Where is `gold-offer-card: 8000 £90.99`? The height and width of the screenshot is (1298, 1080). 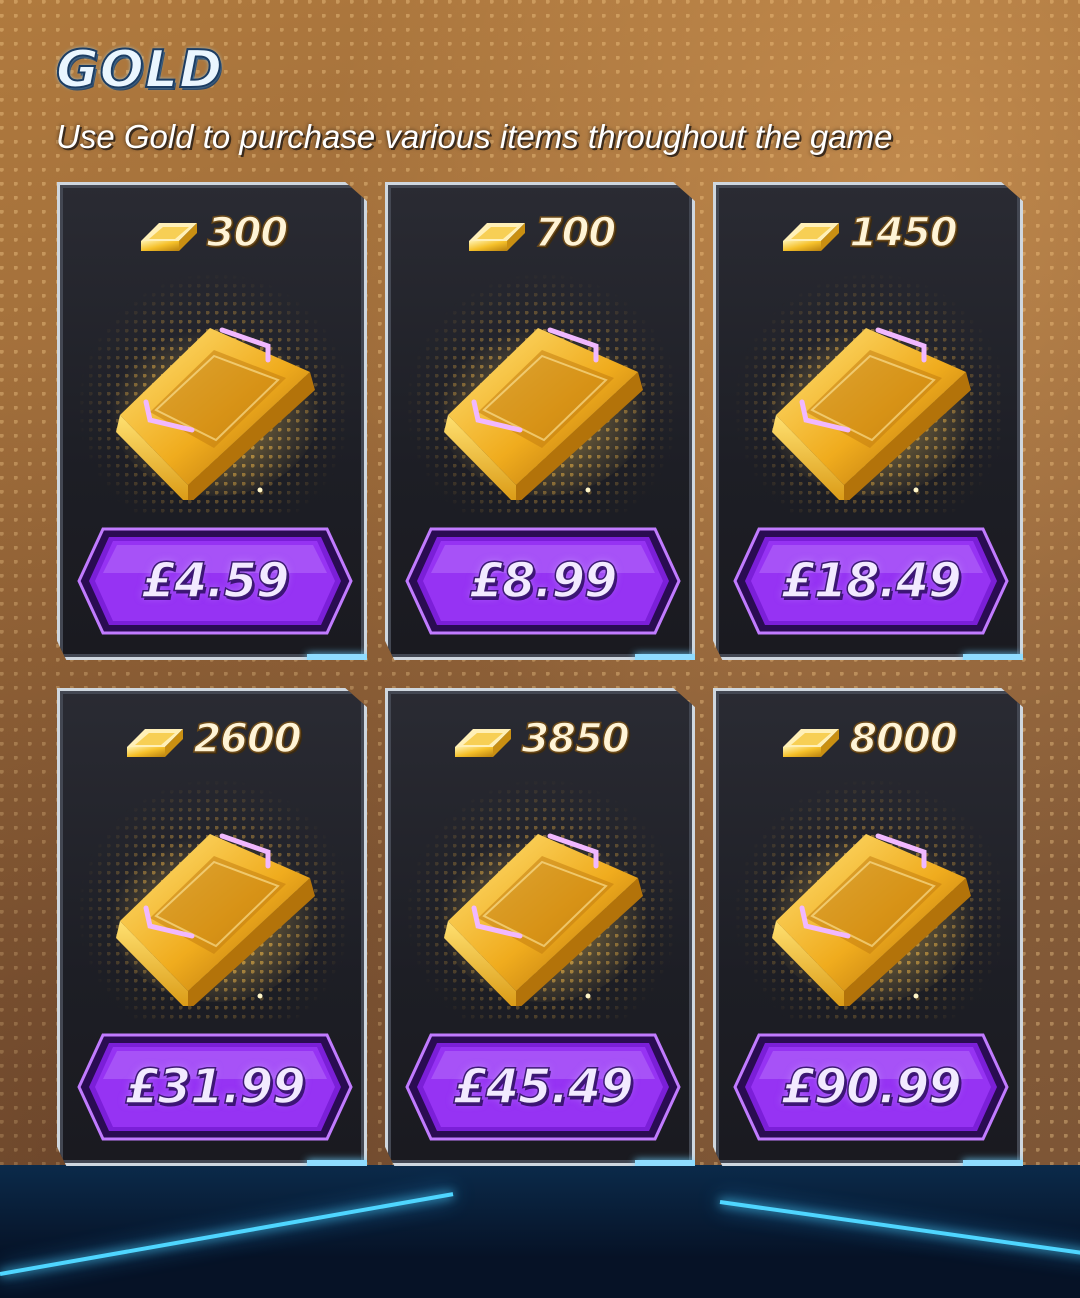 gold-offer-card: 8000 £90.99 is located at coordinates (868, 927).